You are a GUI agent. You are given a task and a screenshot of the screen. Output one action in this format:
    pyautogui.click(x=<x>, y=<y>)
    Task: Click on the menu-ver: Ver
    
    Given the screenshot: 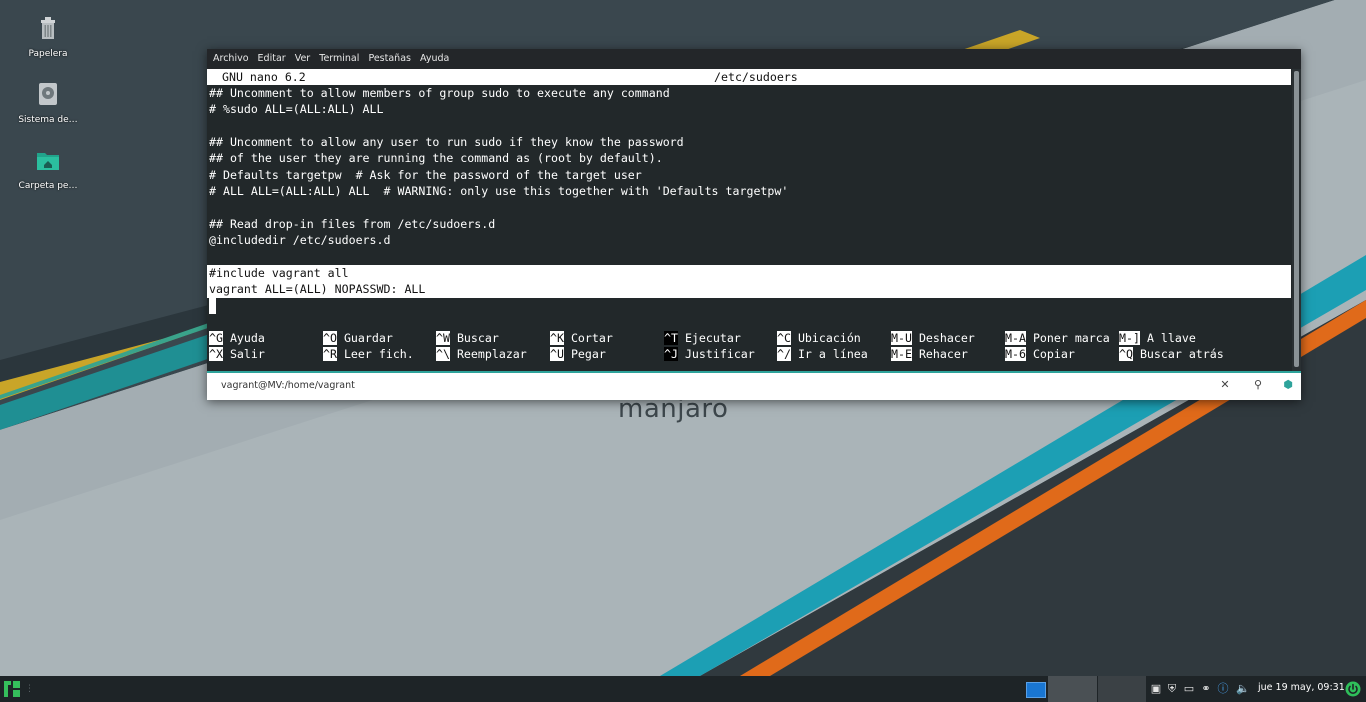 What is the action you would take?
    pyautogui.click(x=303, y=59)
    